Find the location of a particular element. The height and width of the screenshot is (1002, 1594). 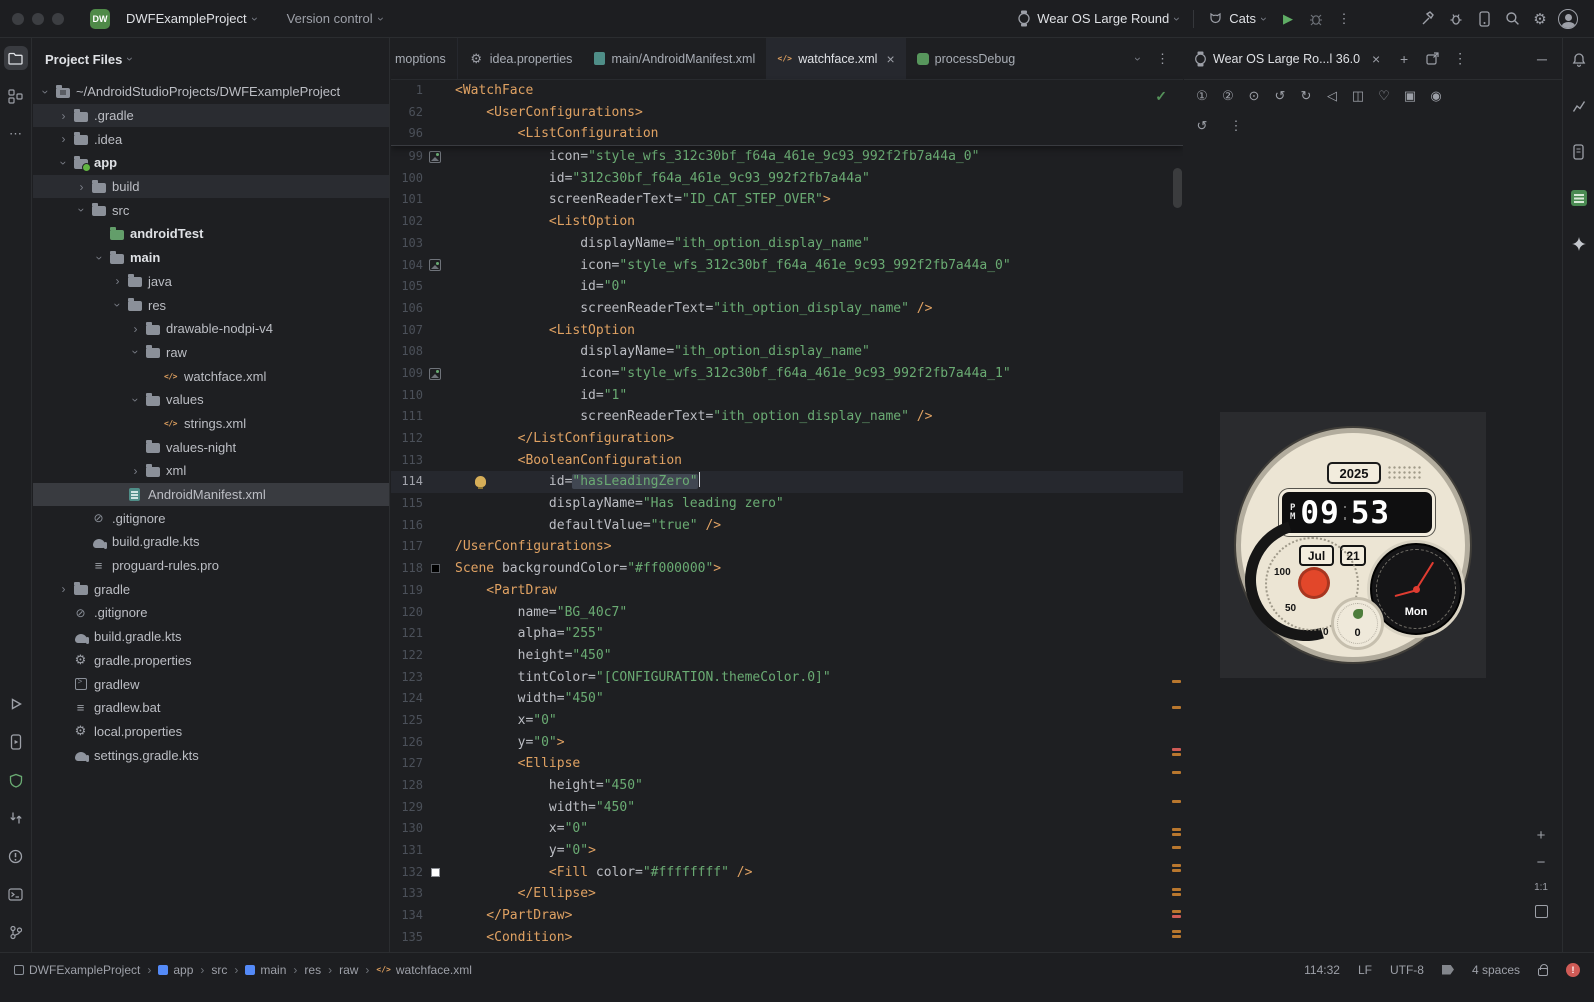

tree-item-local-properties: ⚙ local.properties is located at coordinates (211, 732).